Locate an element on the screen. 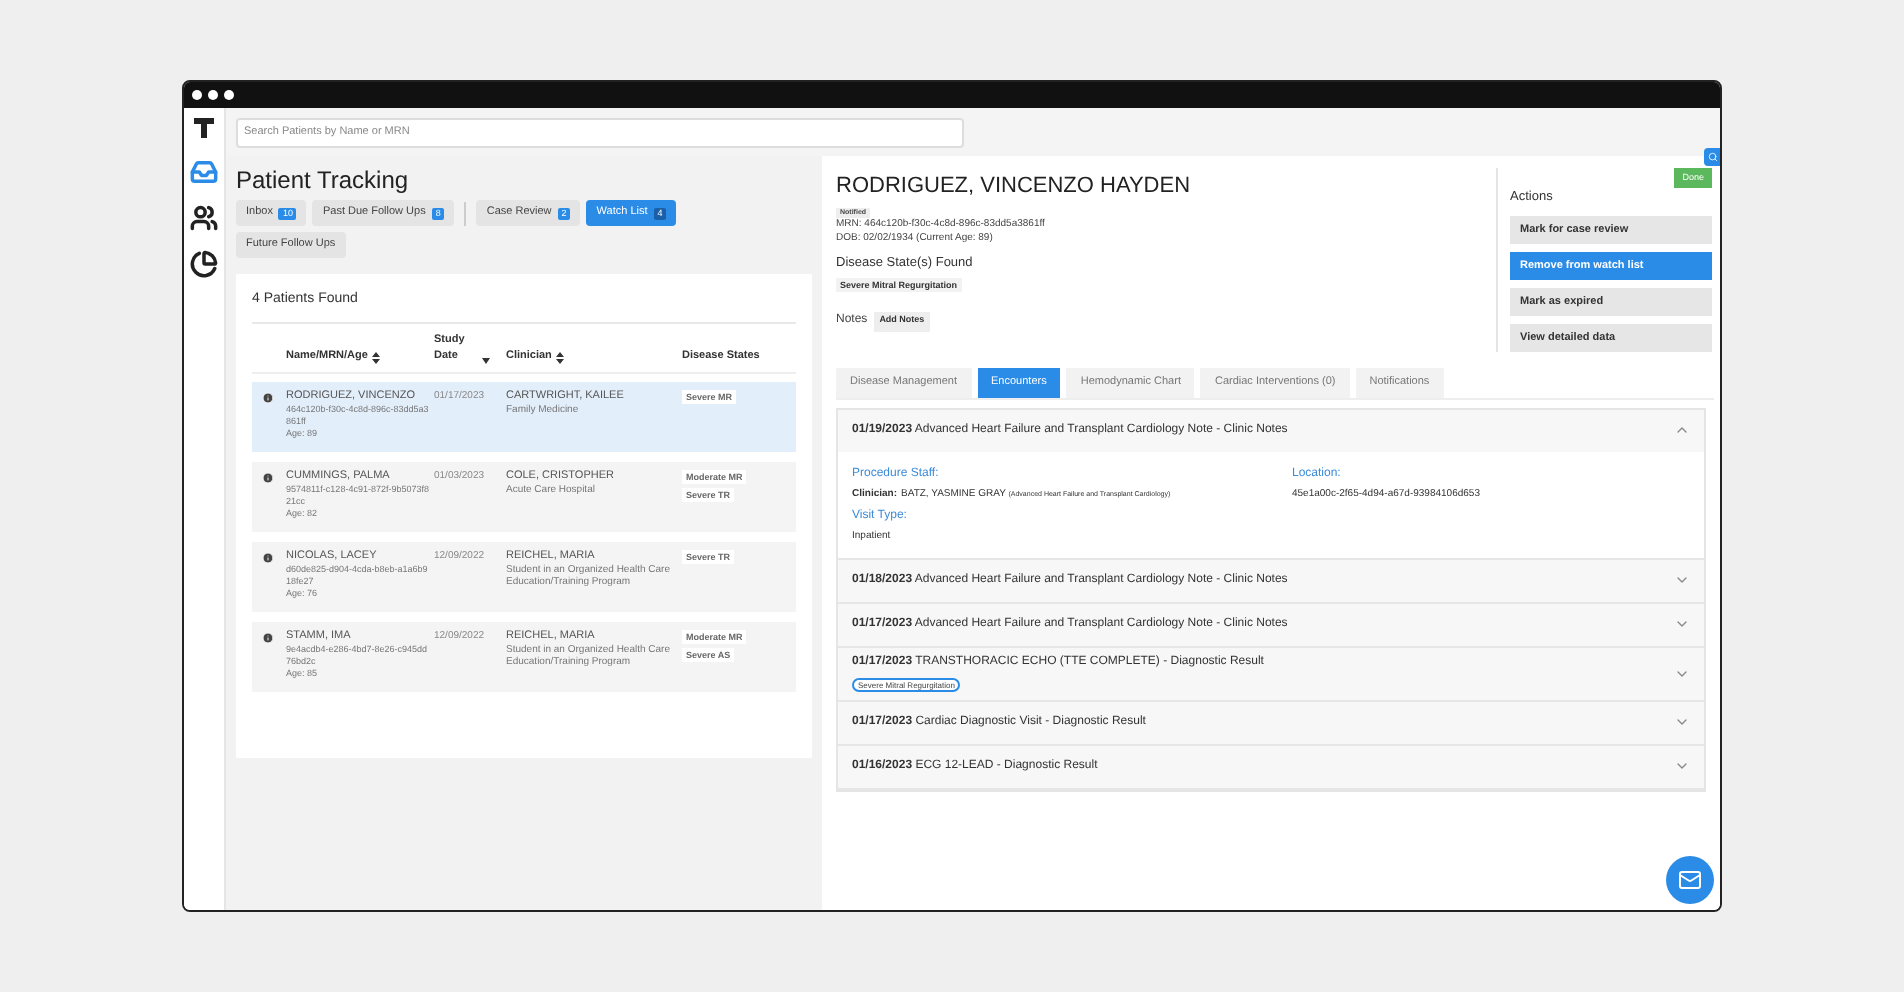 This screenshot has width=1904, height=992. inbox-icon is located at coordinates (204, 172).